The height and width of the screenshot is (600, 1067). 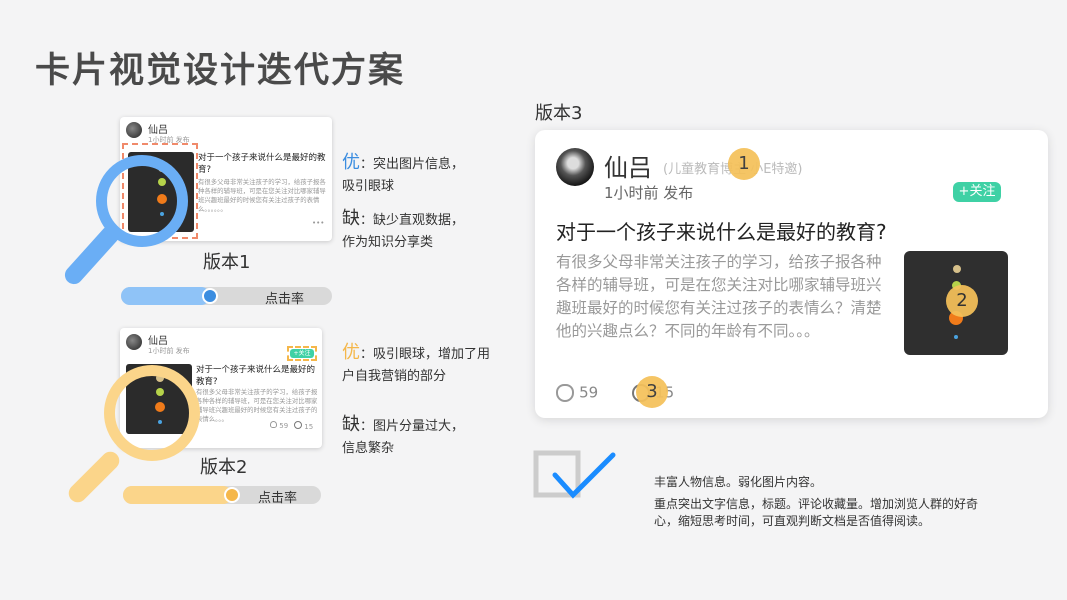 I want to click on pro-text: ：吸引眼球，增加了用户自我营销的部分, so click(x=416, y=365).